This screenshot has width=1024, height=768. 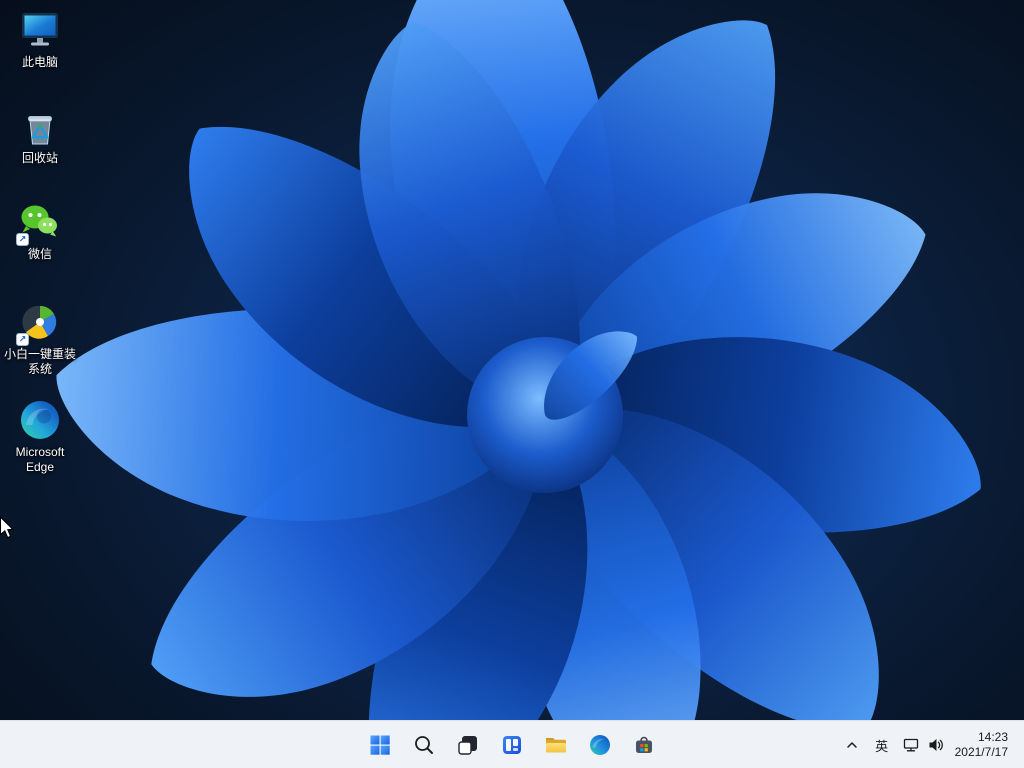 I want to click on search-icon, so click(x=424, y=745).